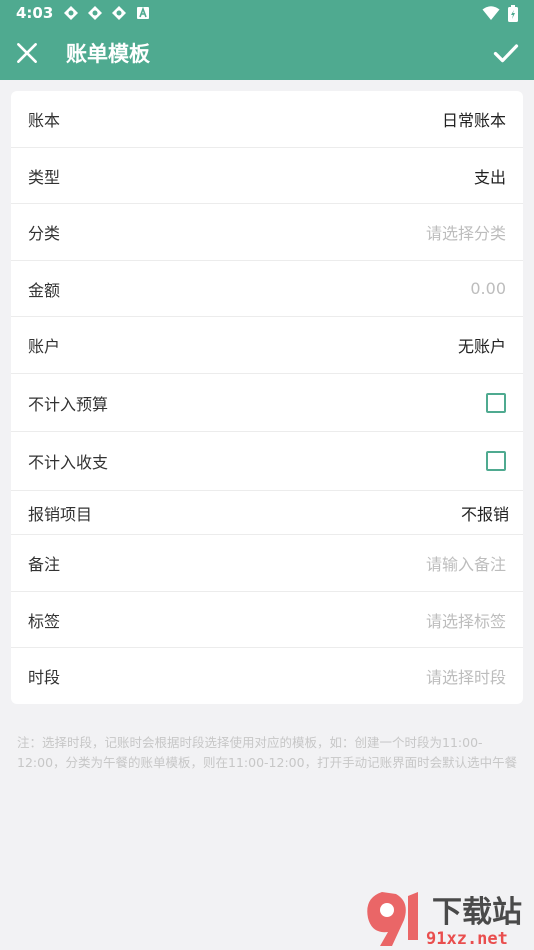 The height and width of the screenshot is (950, 534). I want to click on check-icon, so click(506, 53).